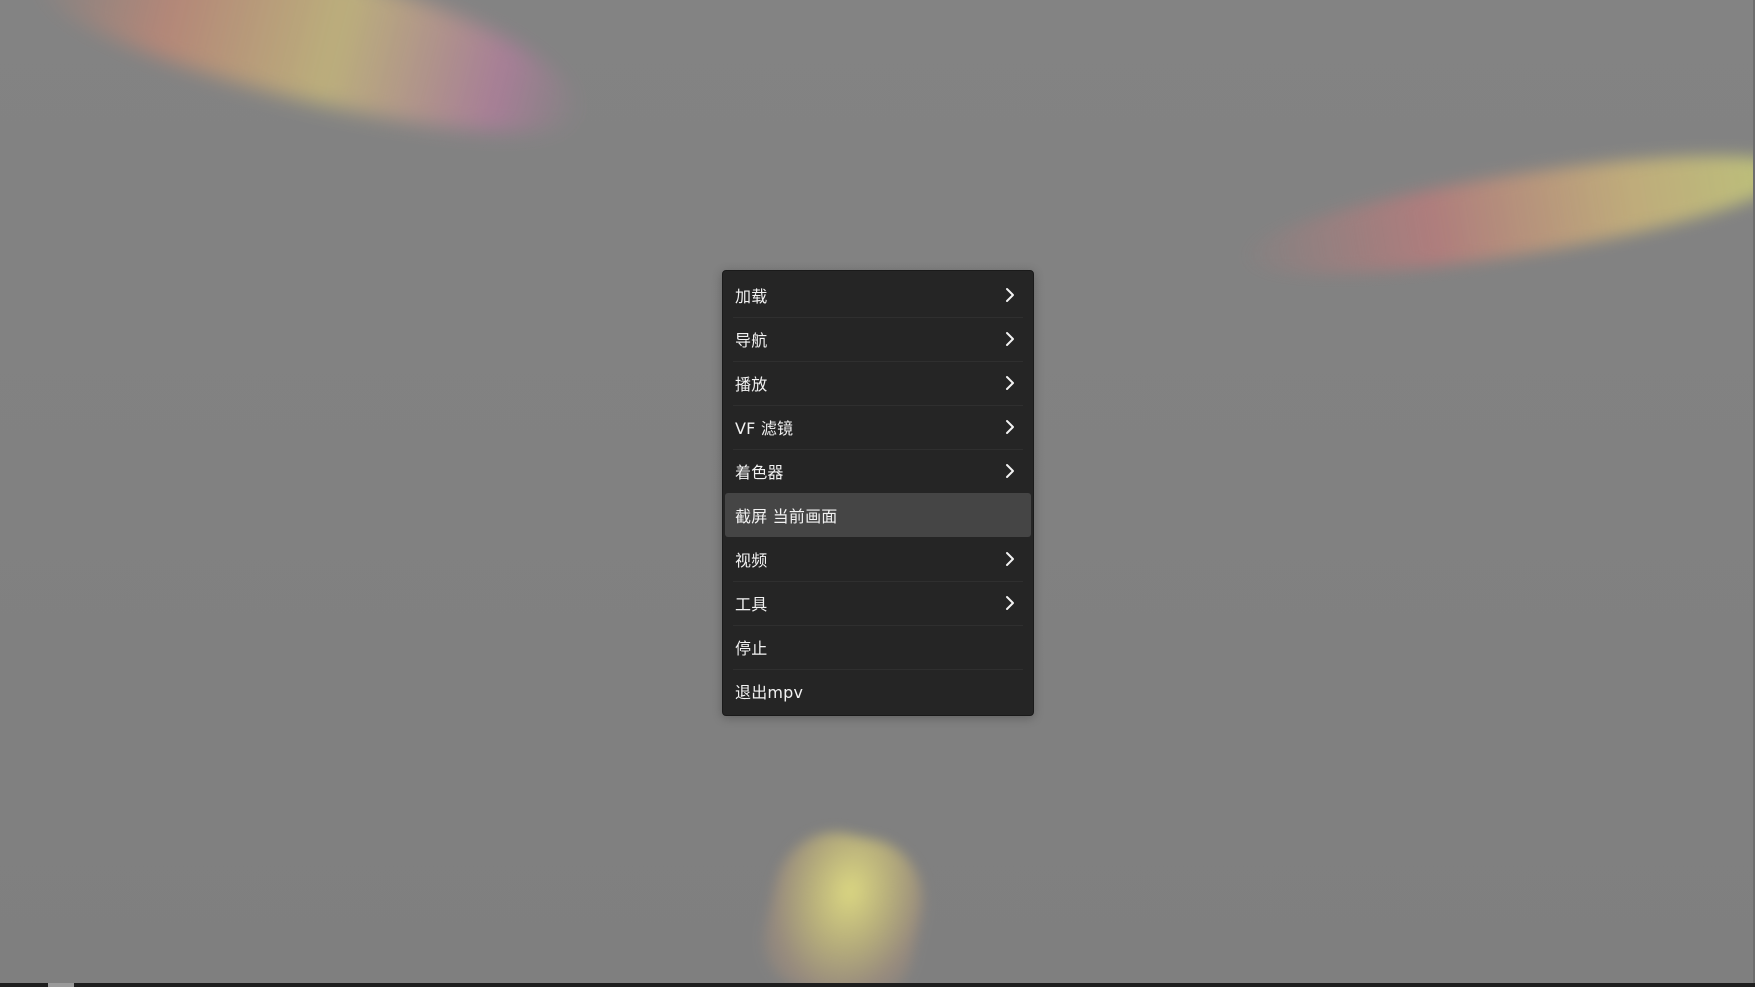  I want to click on menu-item-shaders: 着色器, so click(878, 471).